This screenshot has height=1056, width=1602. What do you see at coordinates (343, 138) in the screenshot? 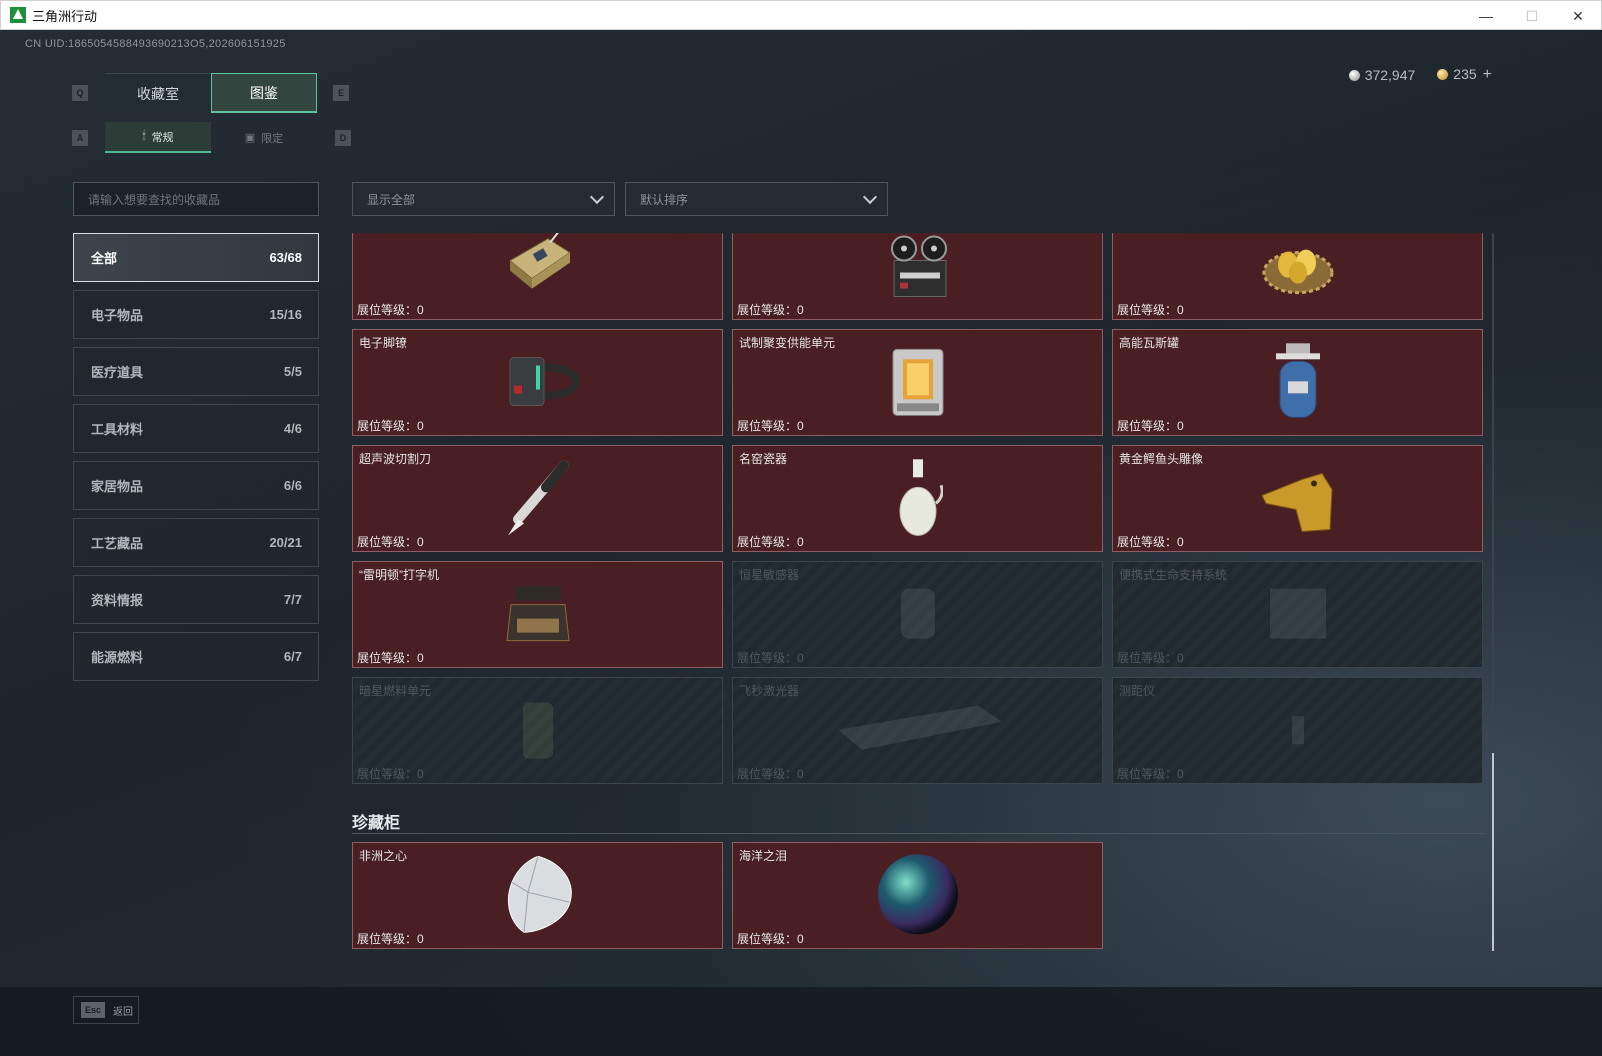
I see `key-hint-d: D` at bounding box center [343, 138].